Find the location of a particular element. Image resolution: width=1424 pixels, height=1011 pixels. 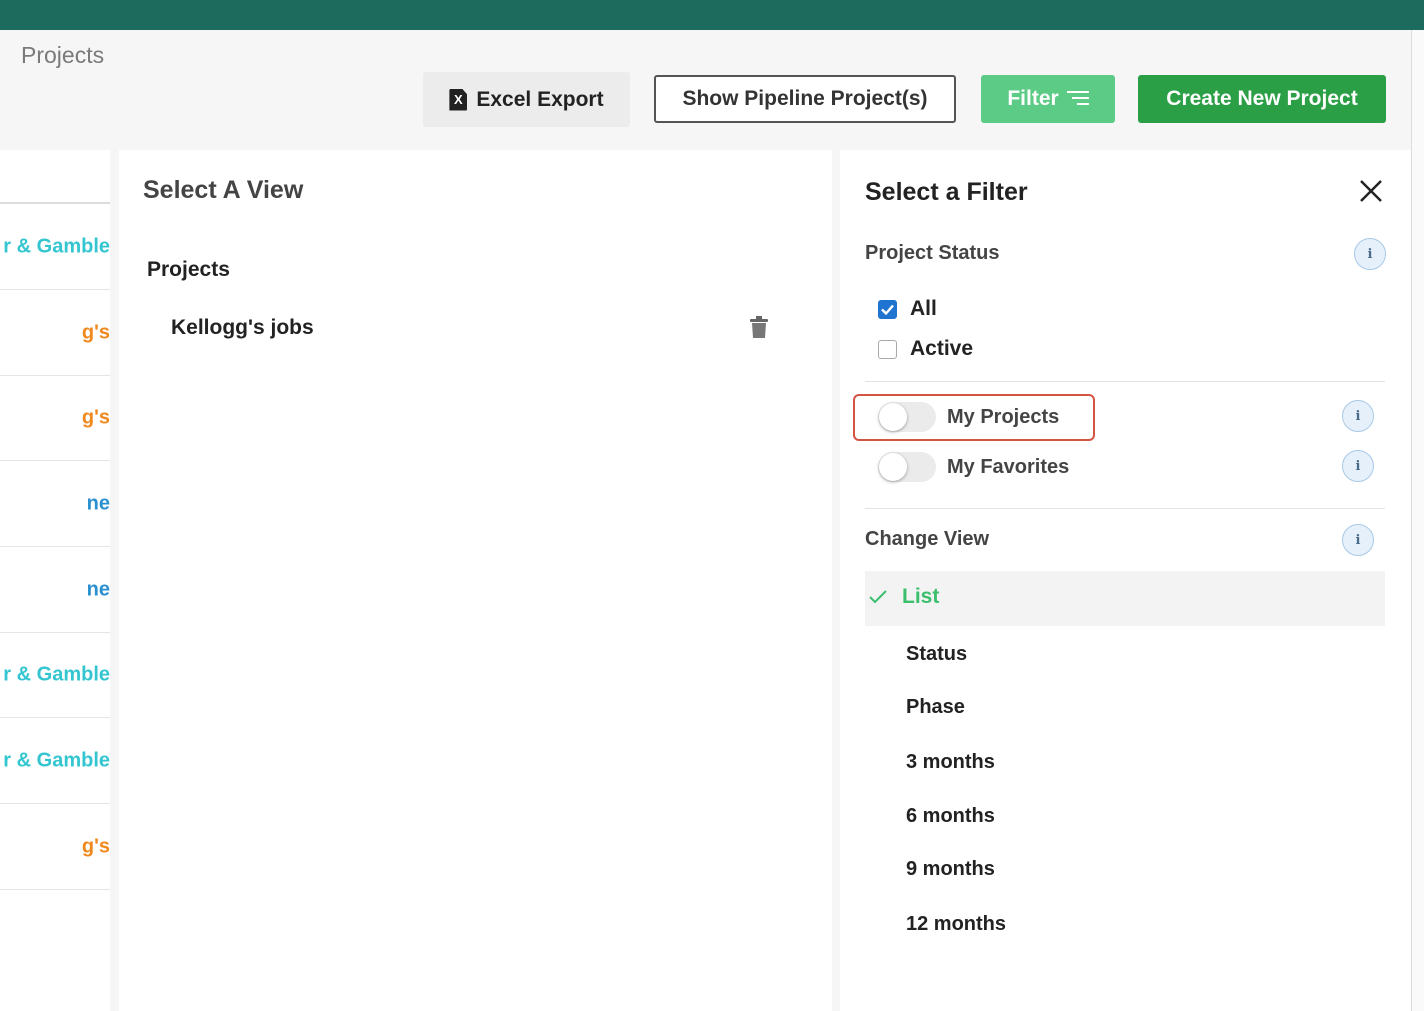

project-status-label: Project Status is located at coordinates (932, 253).